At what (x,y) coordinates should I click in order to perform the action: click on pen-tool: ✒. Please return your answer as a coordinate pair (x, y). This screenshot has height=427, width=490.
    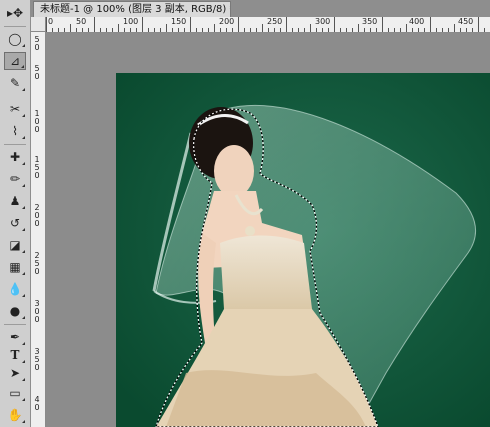
    Looking at the image, I should click on (15, 337).